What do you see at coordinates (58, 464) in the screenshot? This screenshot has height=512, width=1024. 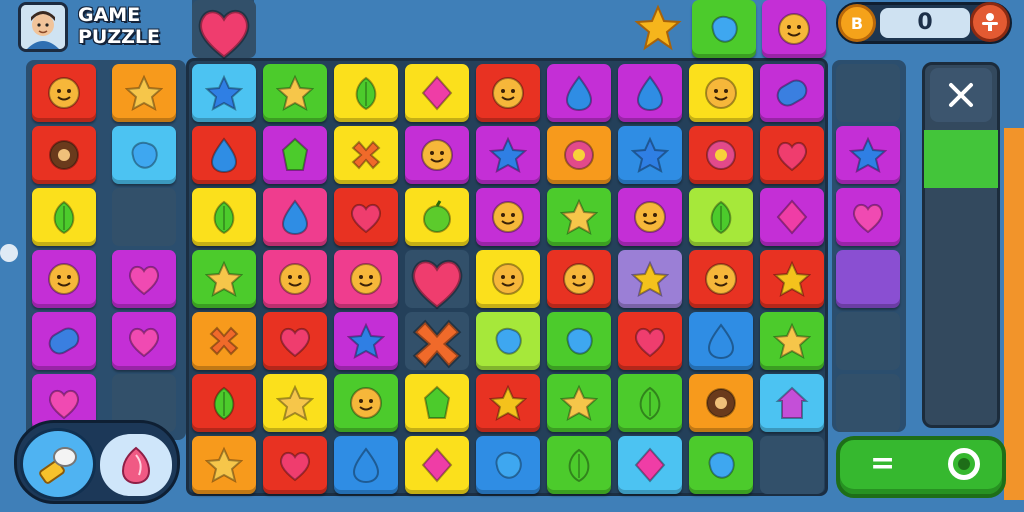 I see `hammer-booster-button` at bounding box center [58, 464].